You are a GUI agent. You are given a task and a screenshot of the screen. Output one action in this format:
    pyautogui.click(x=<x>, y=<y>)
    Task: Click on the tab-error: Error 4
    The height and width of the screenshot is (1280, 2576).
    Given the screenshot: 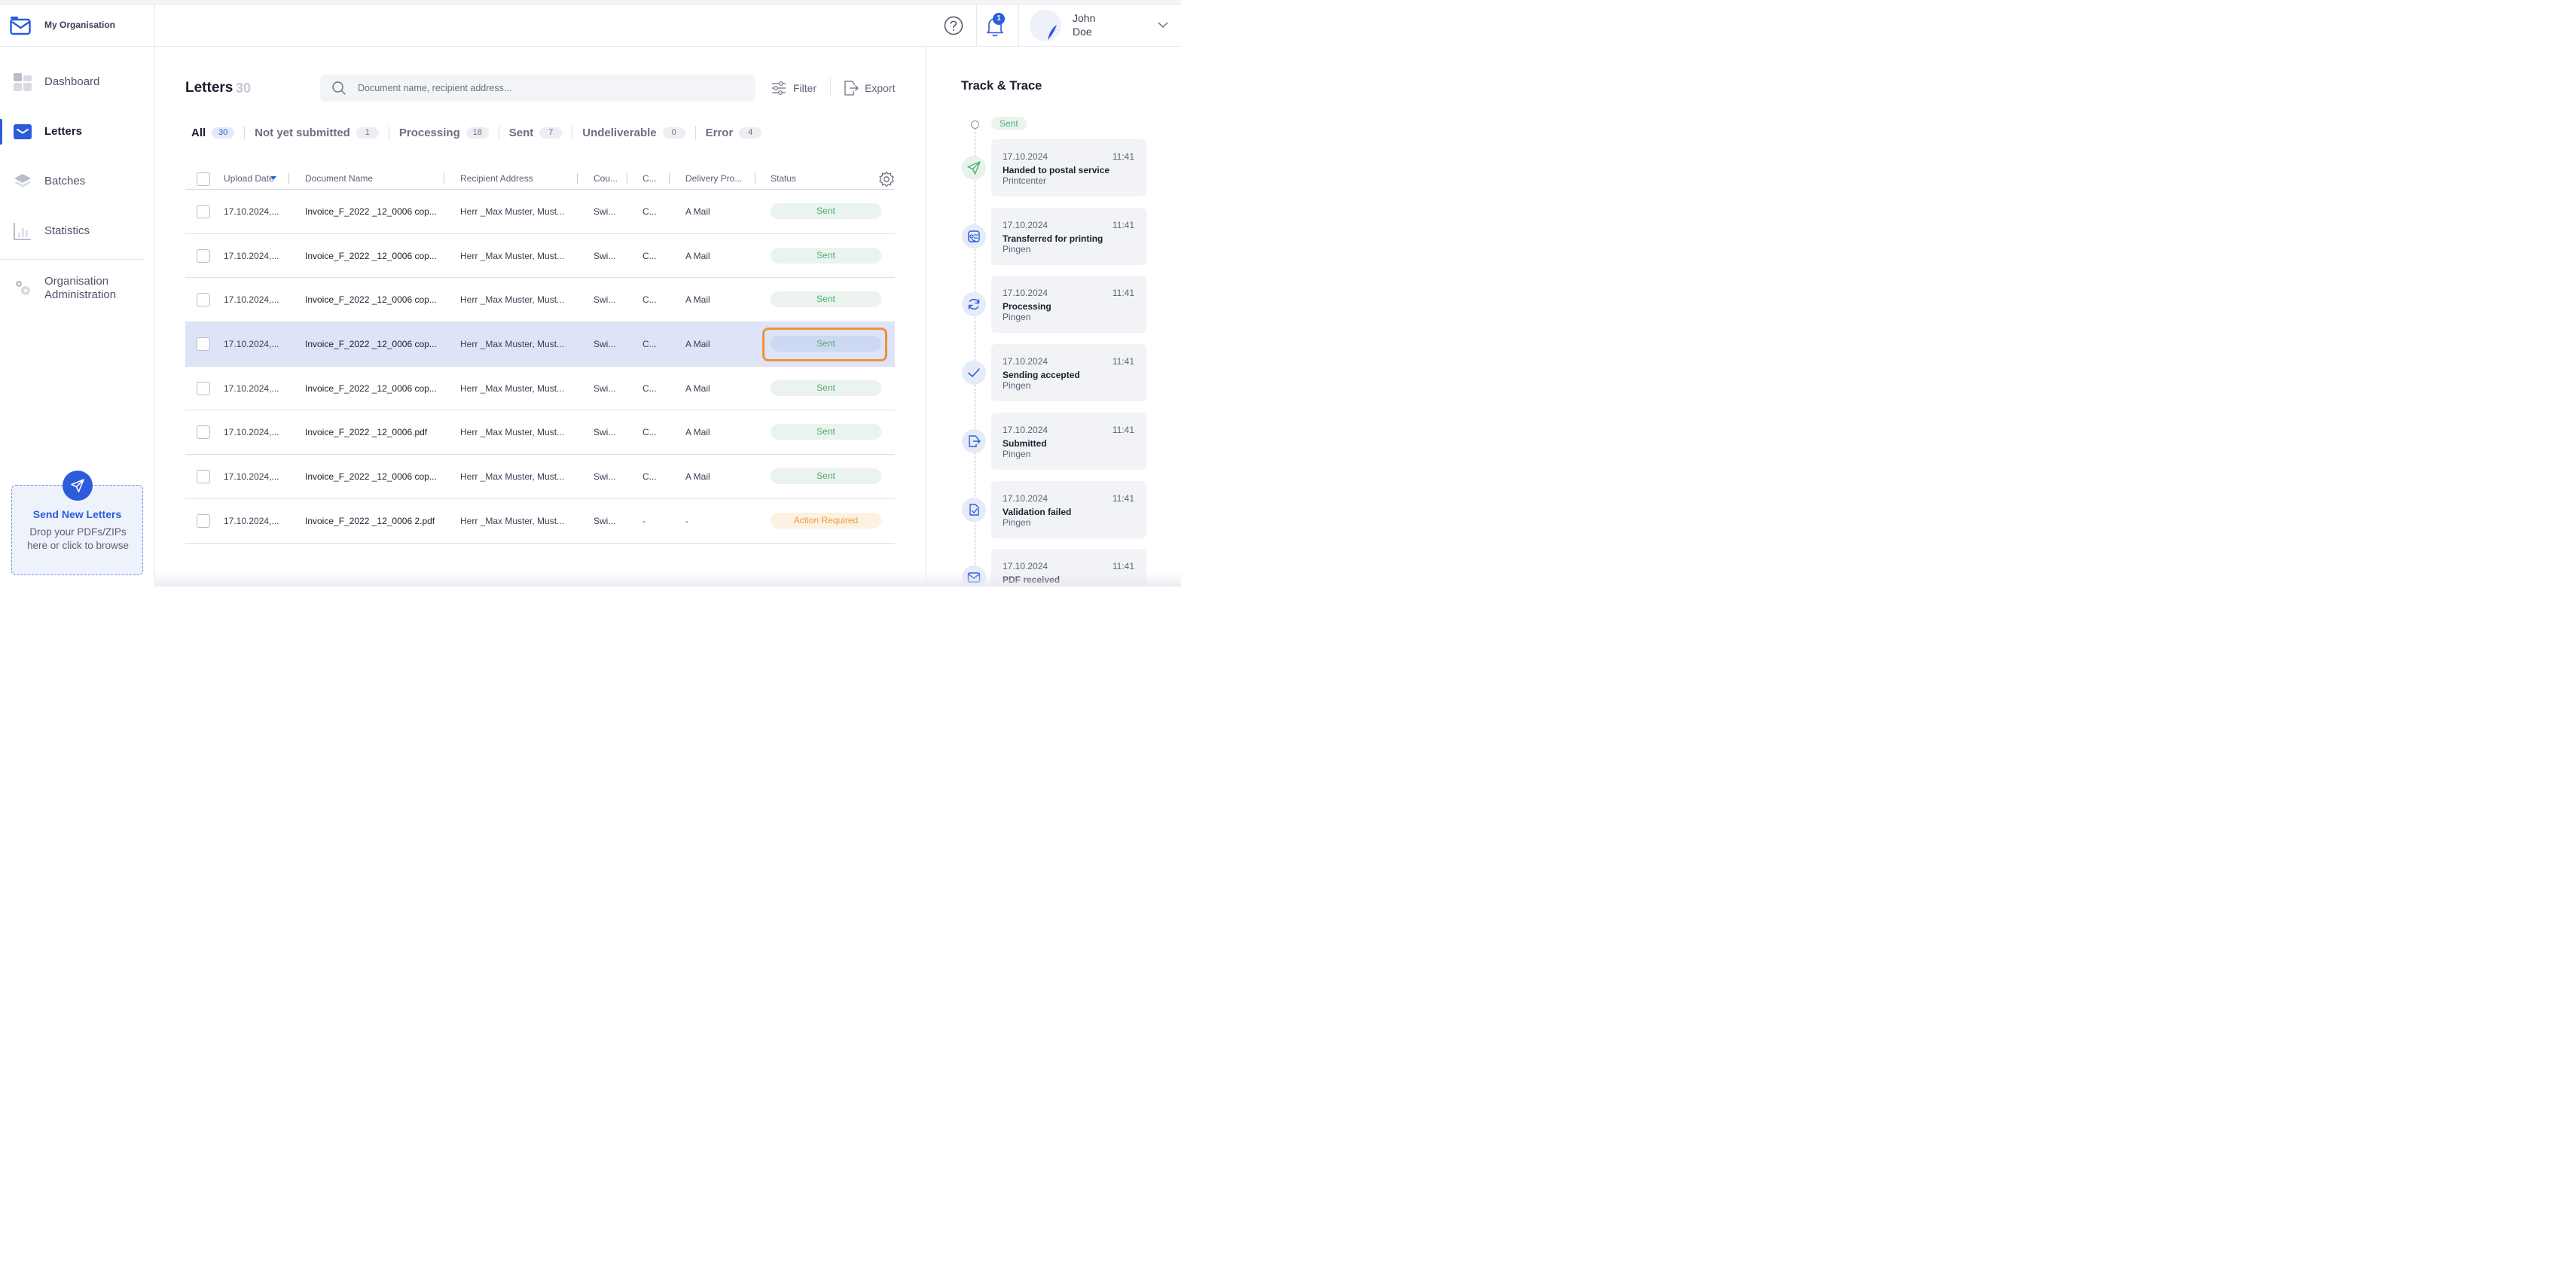 What is the action you would take?
    pyautogui.click(x=734, y=132)
    